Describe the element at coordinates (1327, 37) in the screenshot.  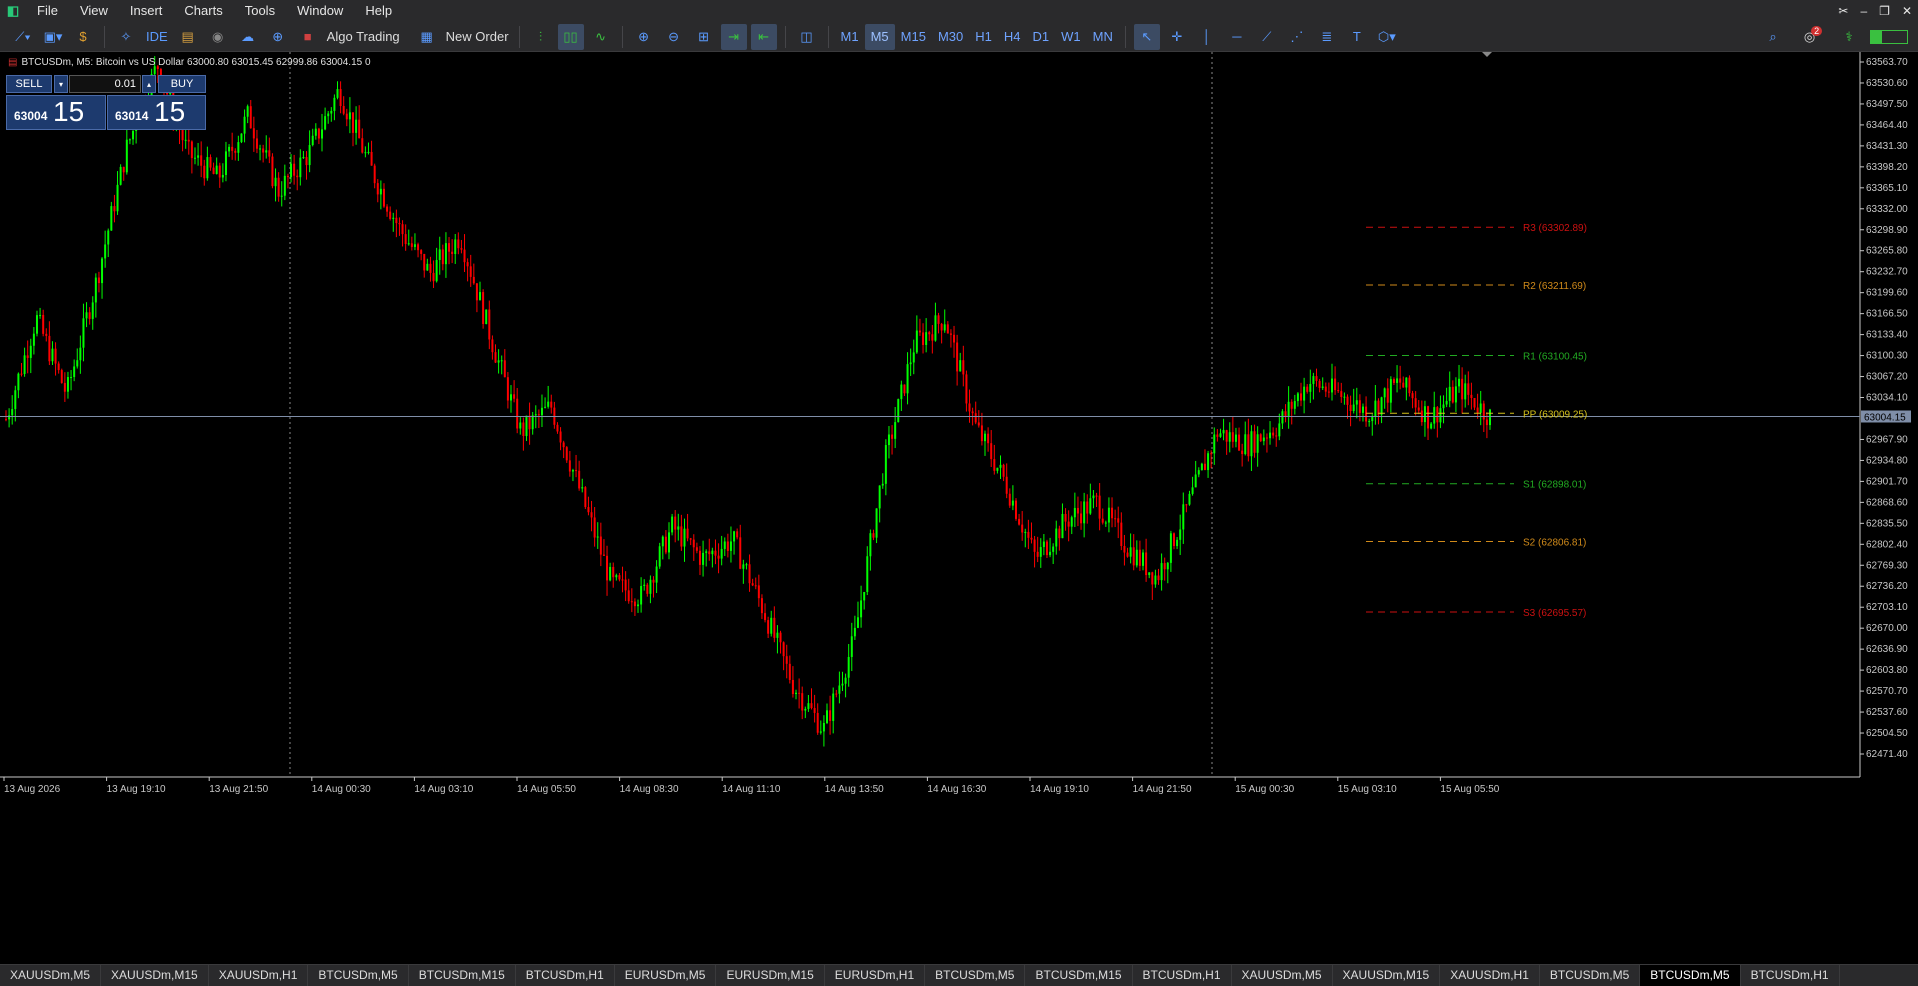
I see `fibonacci-icon: ≣` at that location.